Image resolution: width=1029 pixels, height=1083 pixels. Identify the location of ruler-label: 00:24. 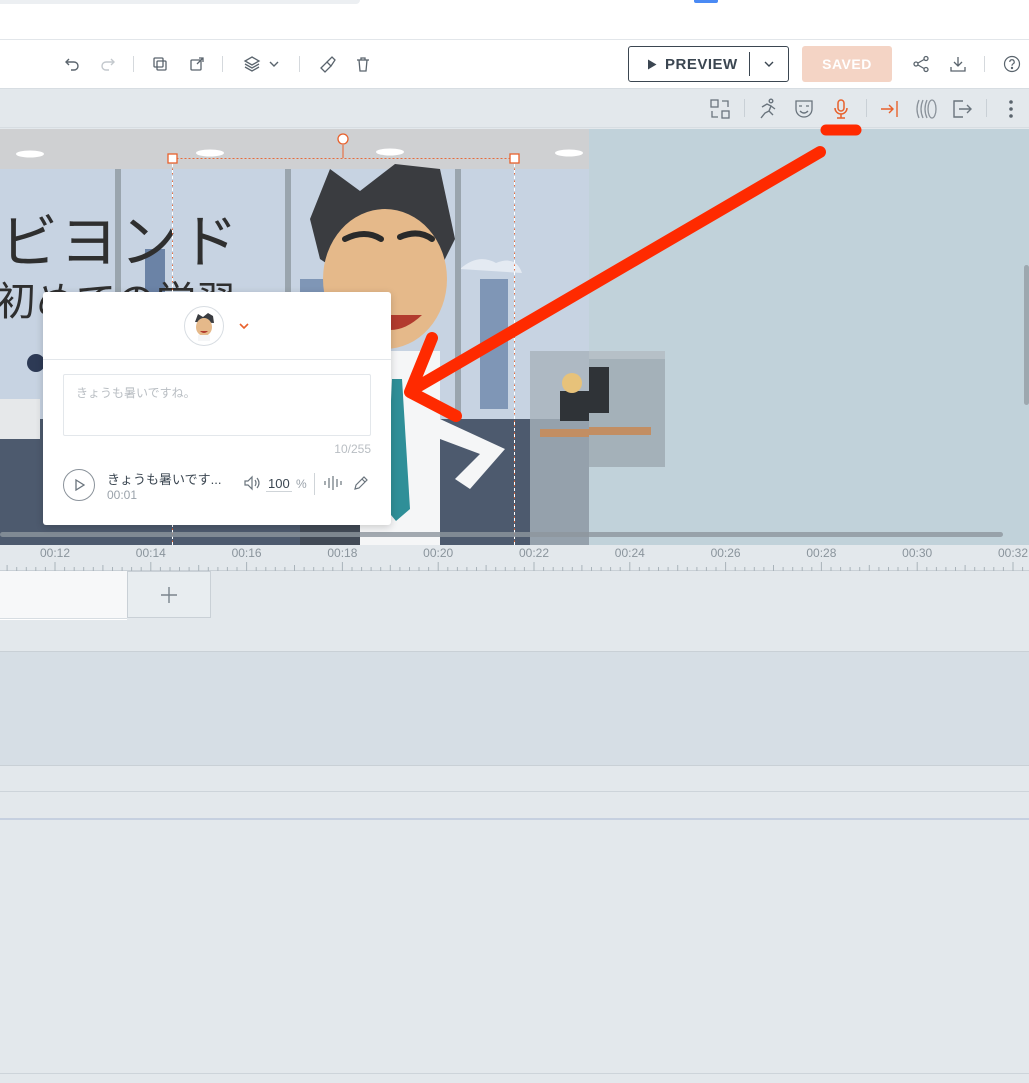
(629, 553).